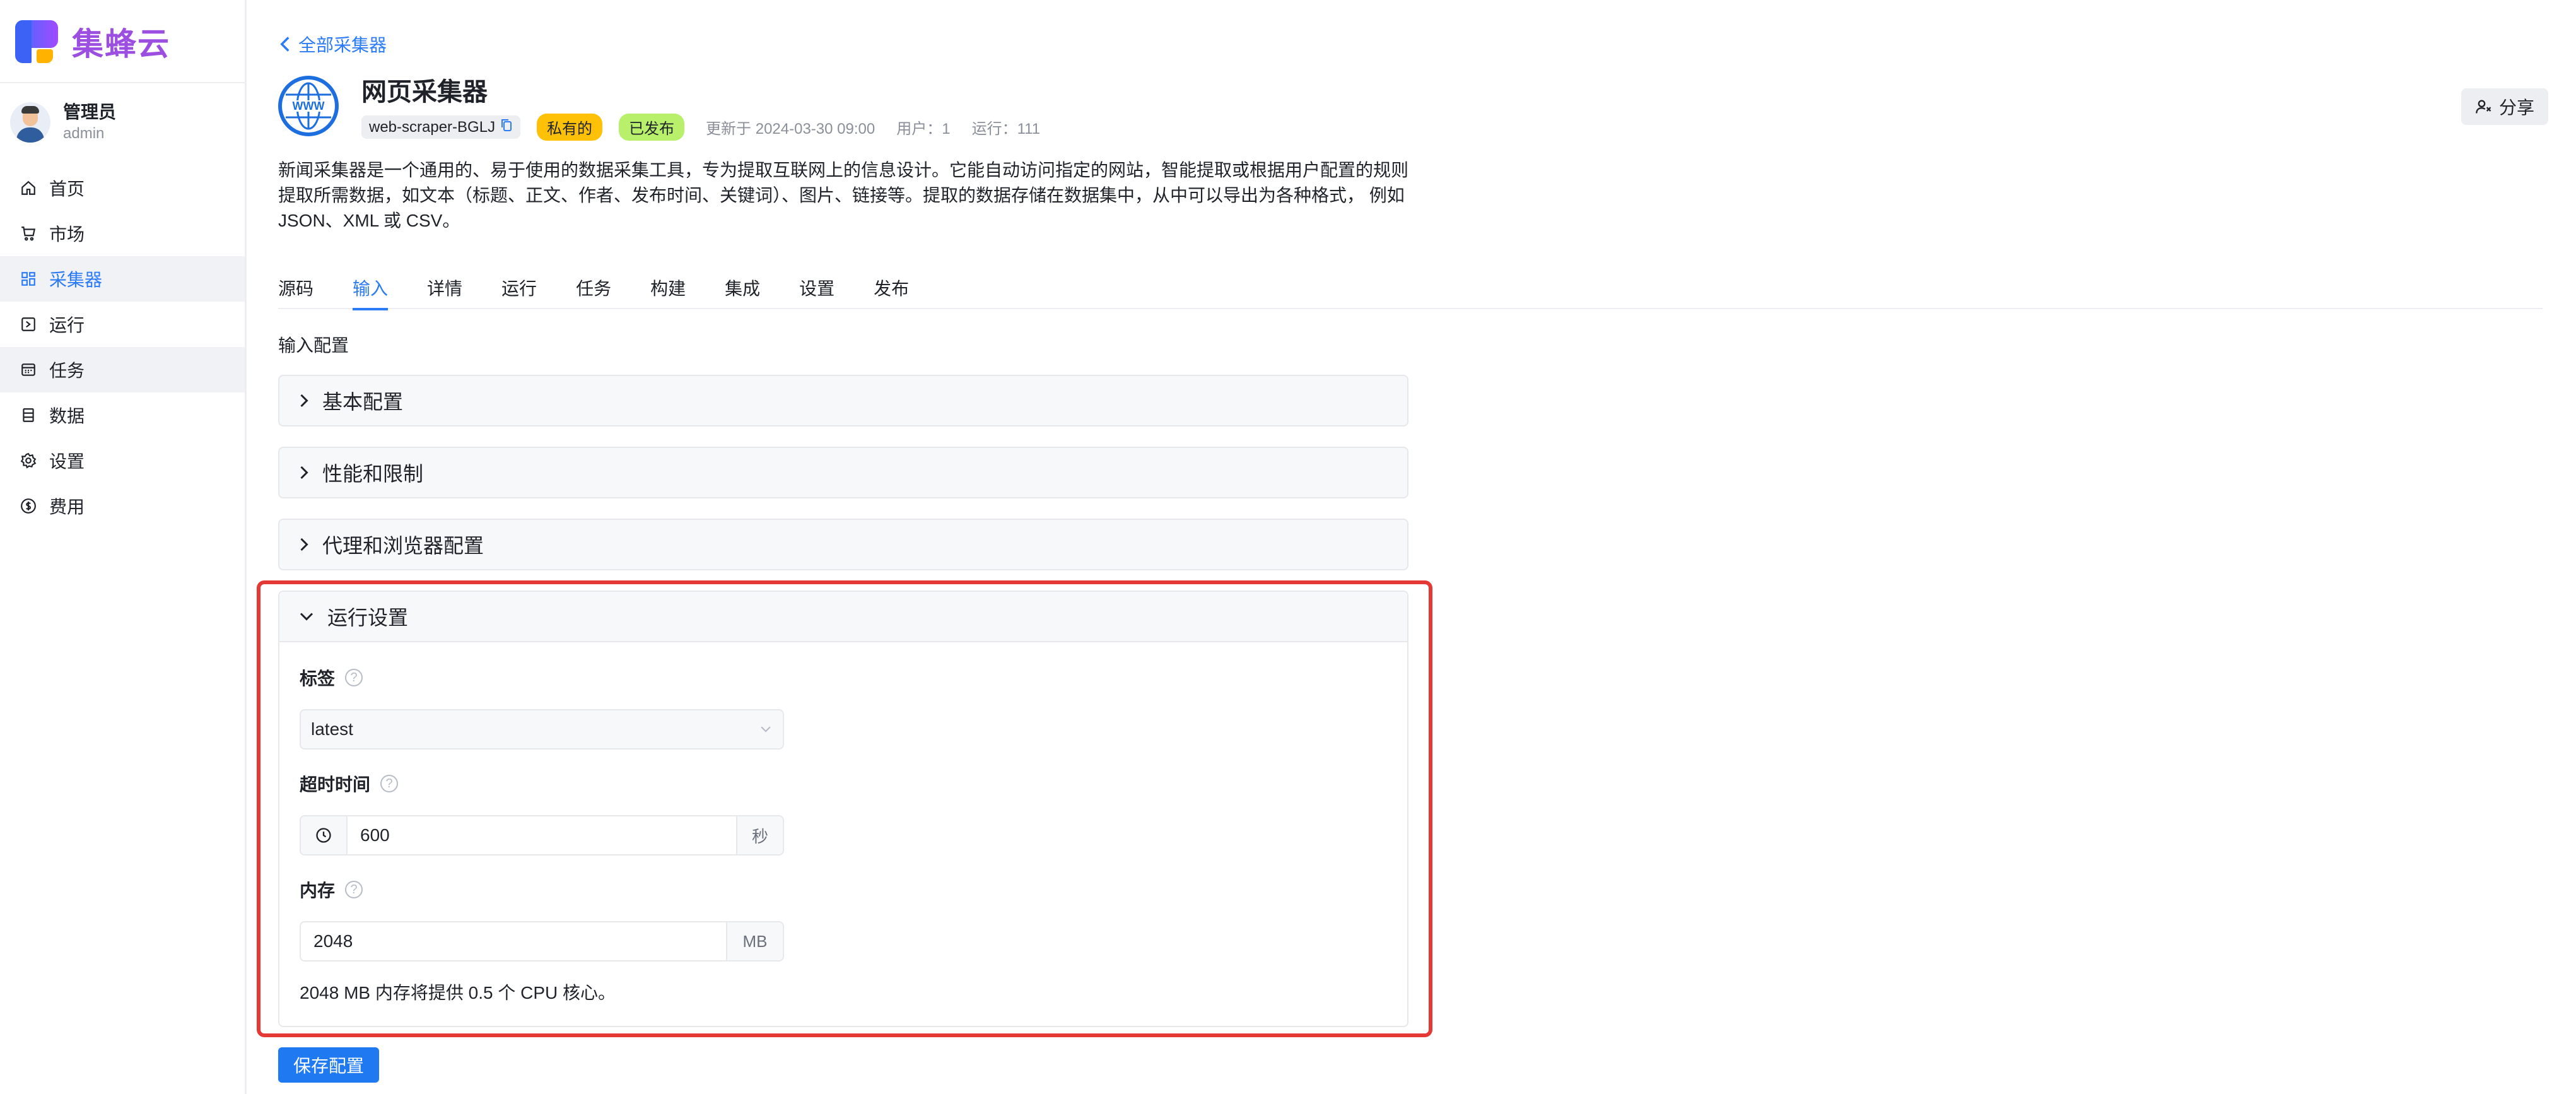  Describe the element at coordinates (542, 729) in the screenshot. I see `tag-select: latest` at that location.